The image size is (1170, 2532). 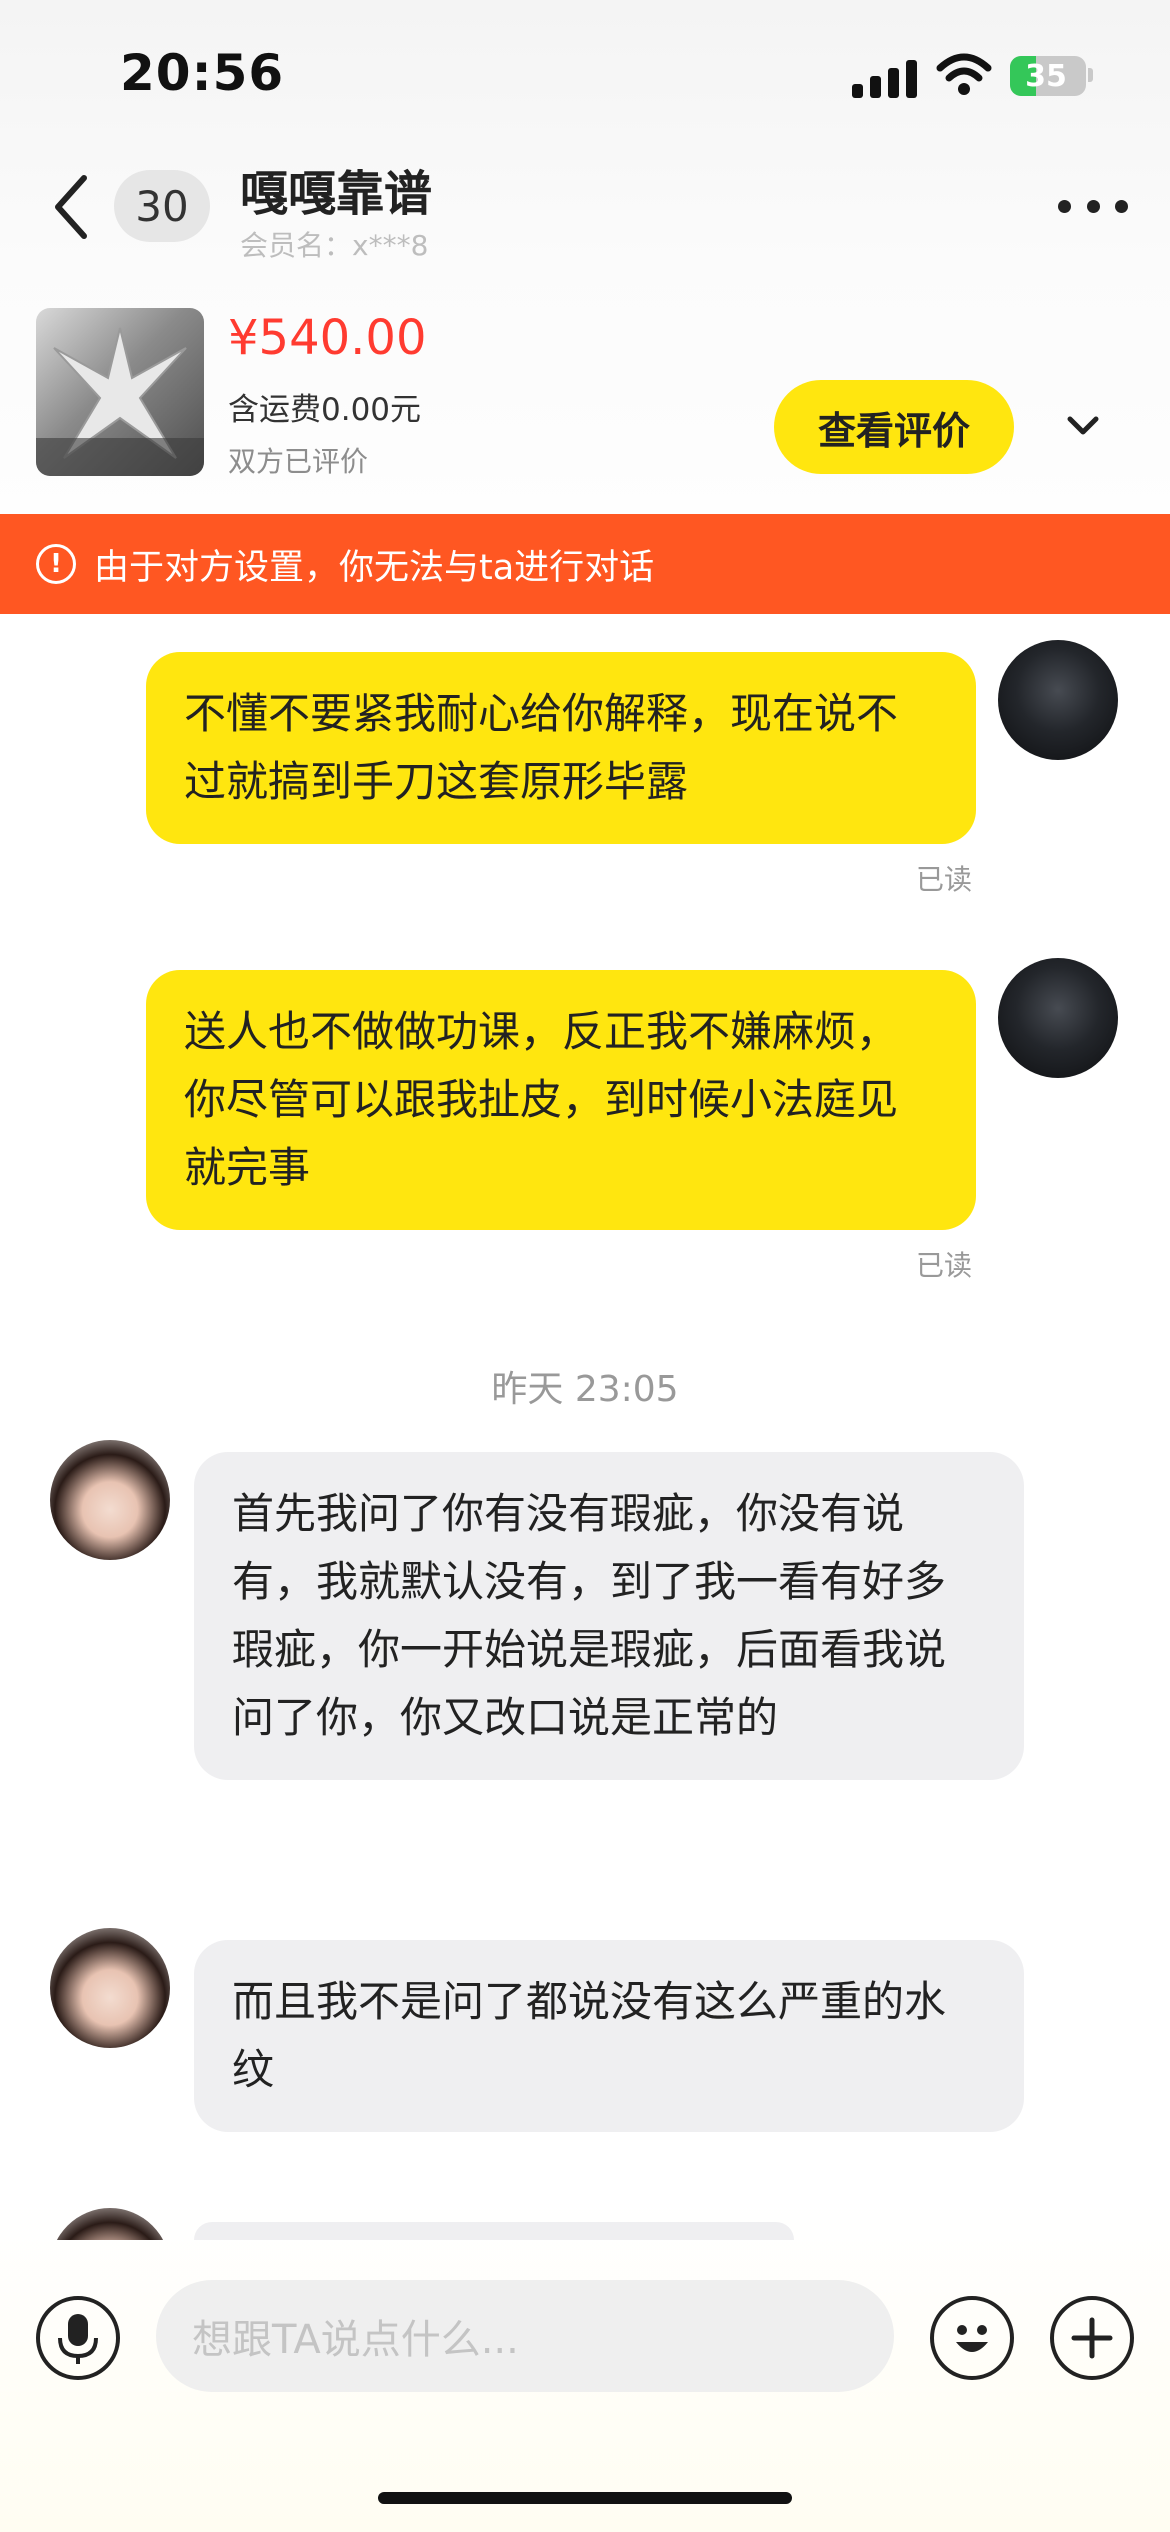 I want to click on contact-name: 嘎嘎靠谱, so click(x=336, y=194).